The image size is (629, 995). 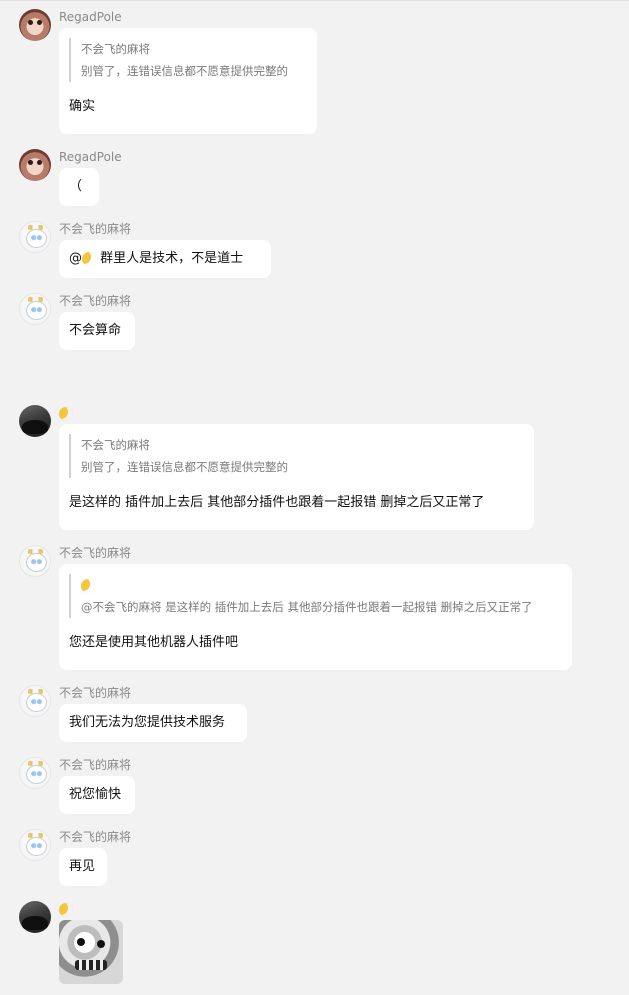 I want to click on message-bubble: @ 群里人是技术，不是道士, so click(x=165, y=259).